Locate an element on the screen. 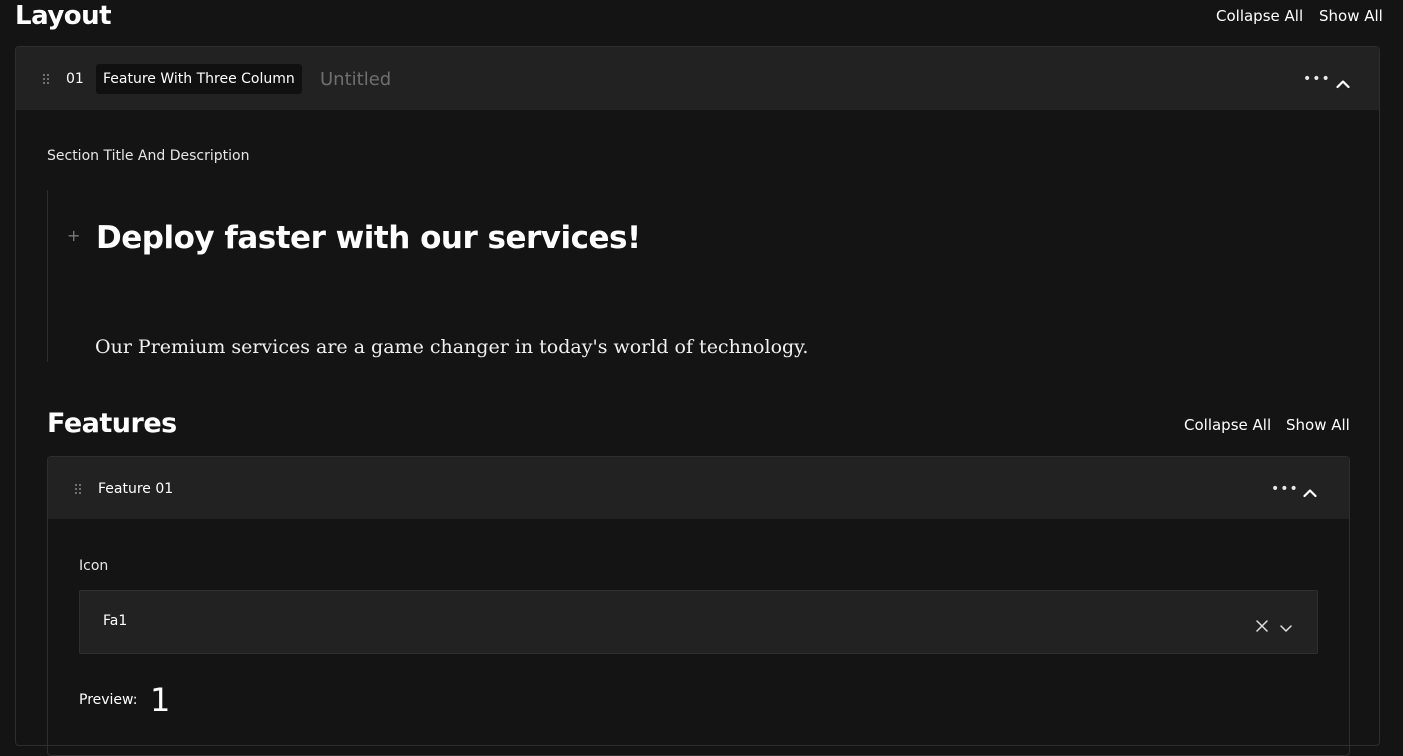 This screenshot has width=1403, height=756. plus-icon: + is located at coordinates (73, 235).